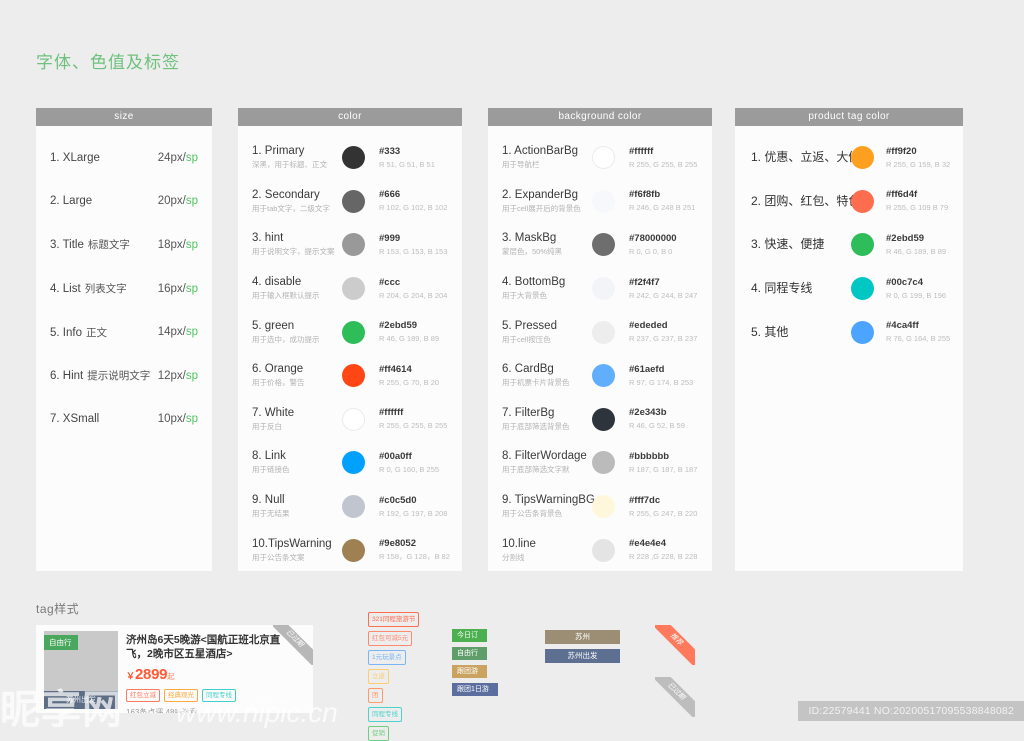  Describe the element at coordinates (536, 383) in the screenshot. I see `background-color-row-desc: 用于机票卡片背景色` at that location.